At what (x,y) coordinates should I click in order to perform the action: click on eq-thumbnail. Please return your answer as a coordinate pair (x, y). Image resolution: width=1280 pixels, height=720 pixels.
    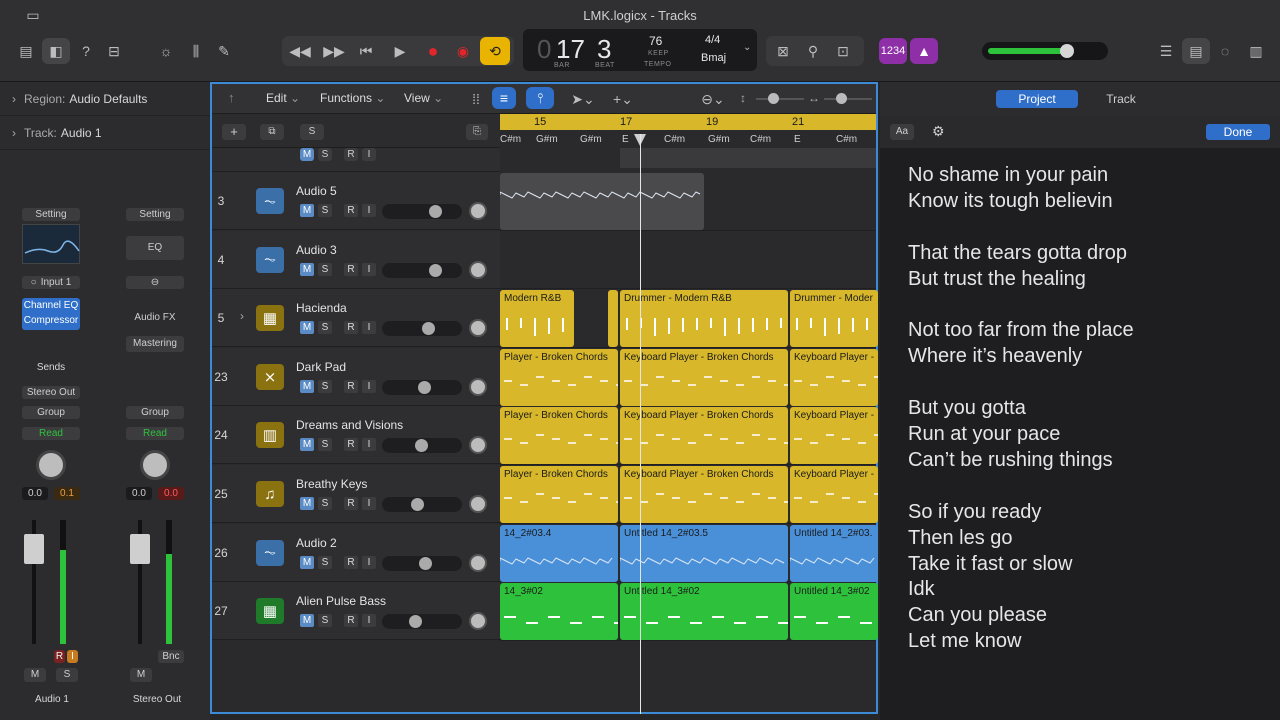
    Looking at the image, I should click on (51, 244).